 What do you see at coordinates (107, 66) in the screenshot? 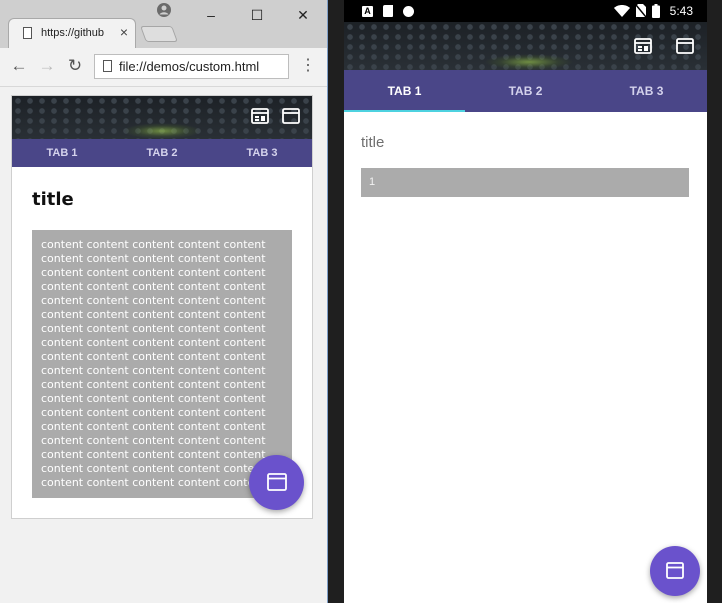
I see `page-info-icon` at bounding box center [107, 66].